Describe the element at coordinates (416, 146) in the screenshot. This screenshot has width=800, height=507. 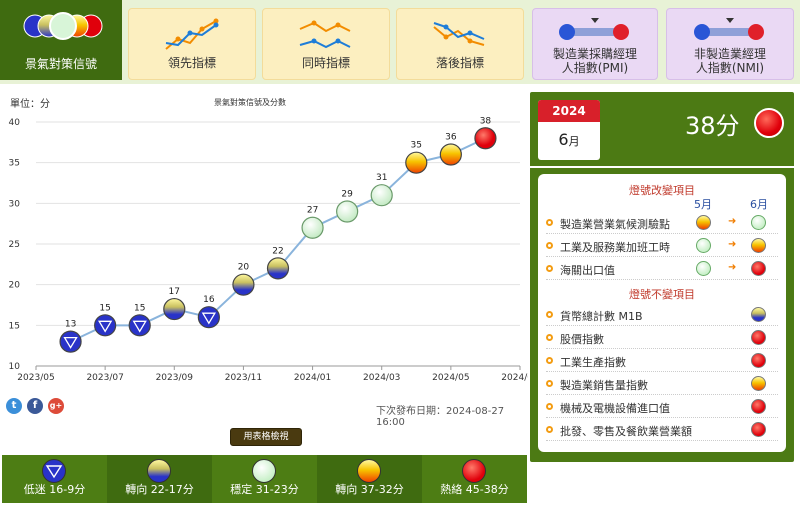
I see `data-label: 35` at that location.